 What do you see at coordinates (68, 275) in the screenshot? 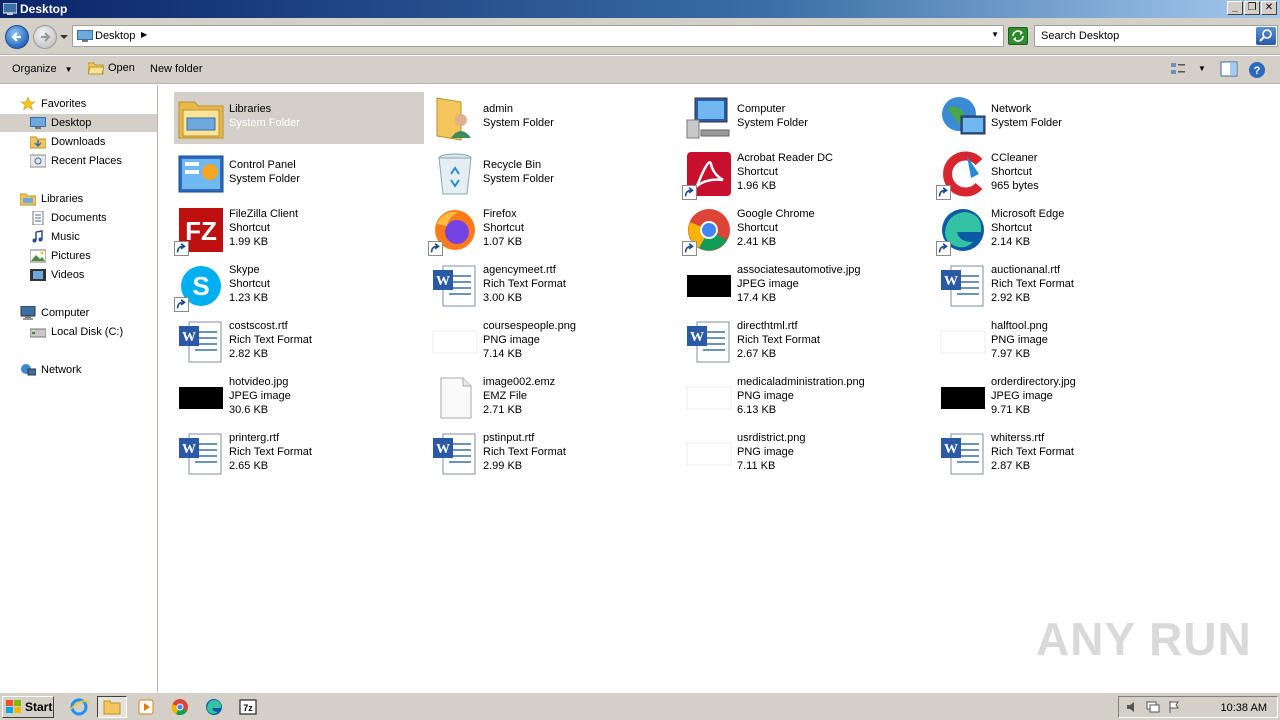
I see `nav-videos-label: Videos` at bounding box center [68, 275].